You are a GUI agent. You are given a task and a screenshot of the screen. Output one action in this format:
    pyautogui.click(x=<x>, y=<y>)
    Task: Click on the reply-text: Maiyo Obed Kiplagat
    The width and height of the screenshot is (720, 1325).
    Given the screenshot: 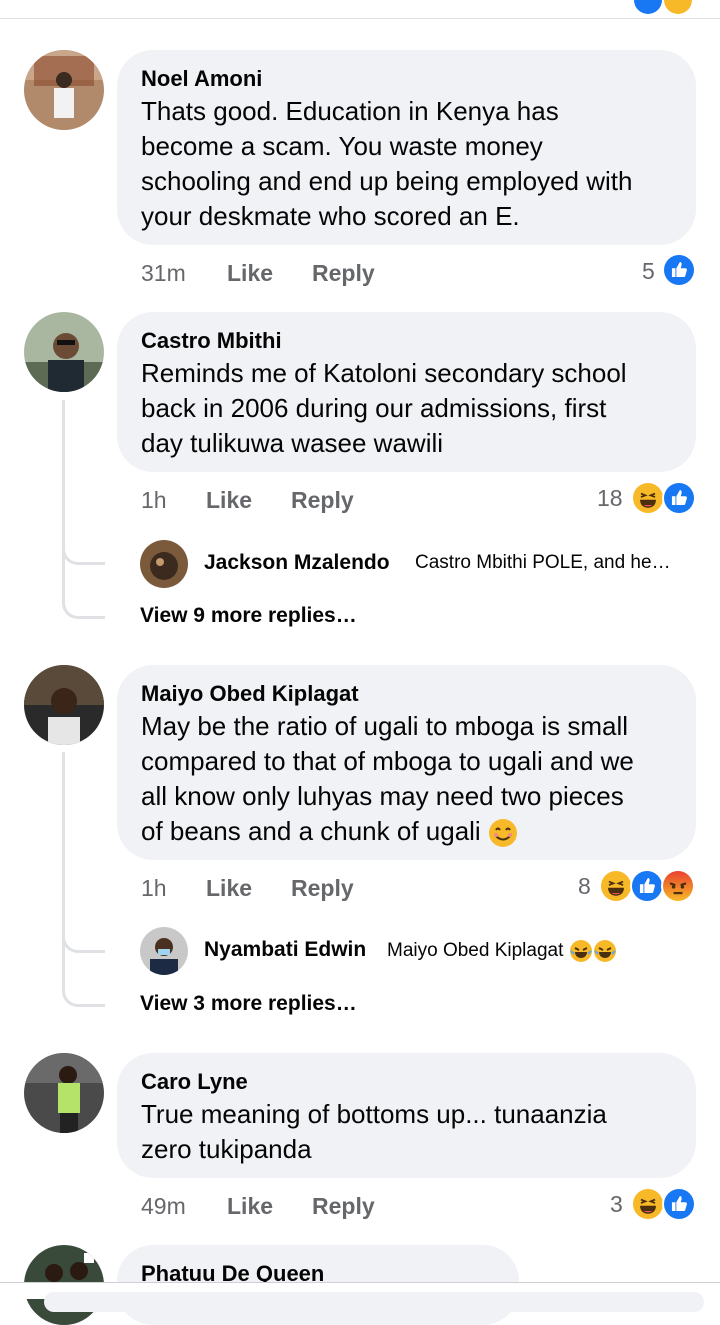 What is the action you would take?
    pyautogui.click(x=502, y=951)
    